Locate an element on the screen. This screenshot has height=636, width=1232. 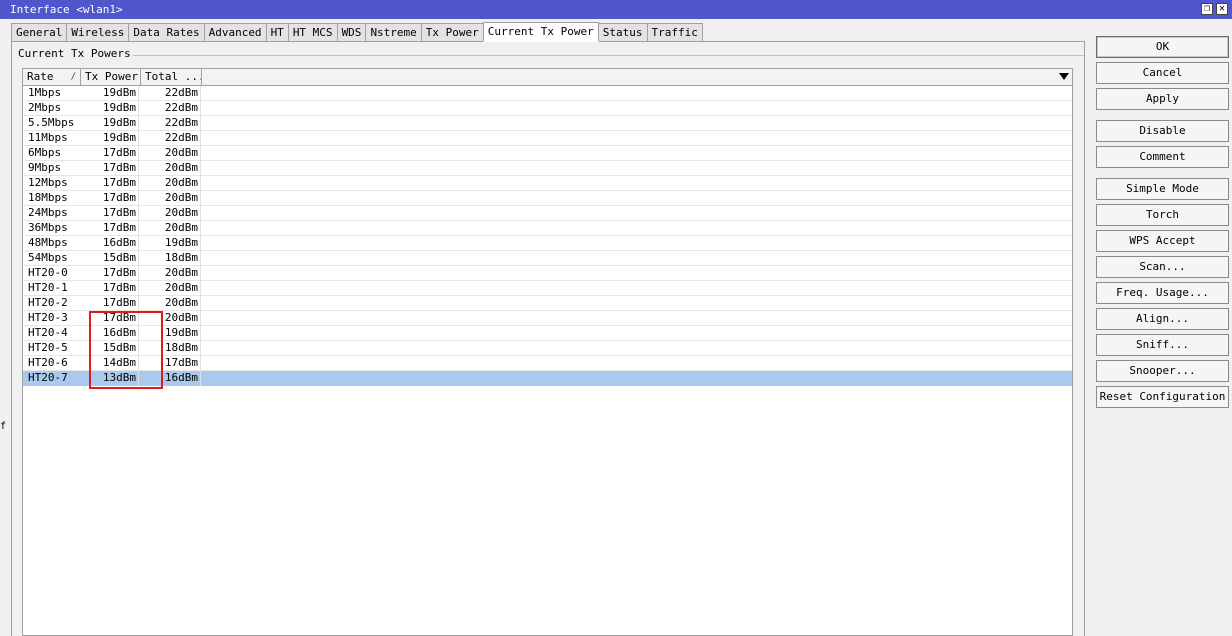
tab-advanced: Advanced is located at coordinates (235, 32).